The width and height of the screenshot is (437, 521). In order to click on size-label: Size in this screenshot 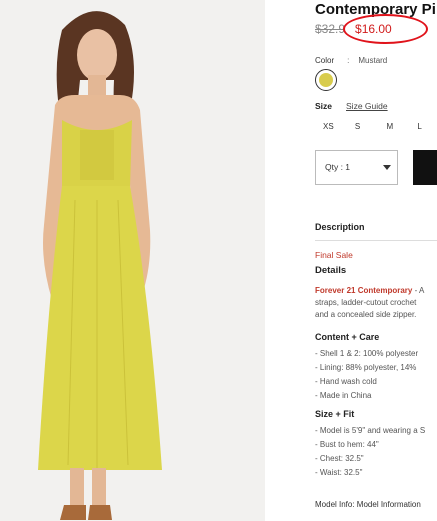, I will do `click(324, 106)`.